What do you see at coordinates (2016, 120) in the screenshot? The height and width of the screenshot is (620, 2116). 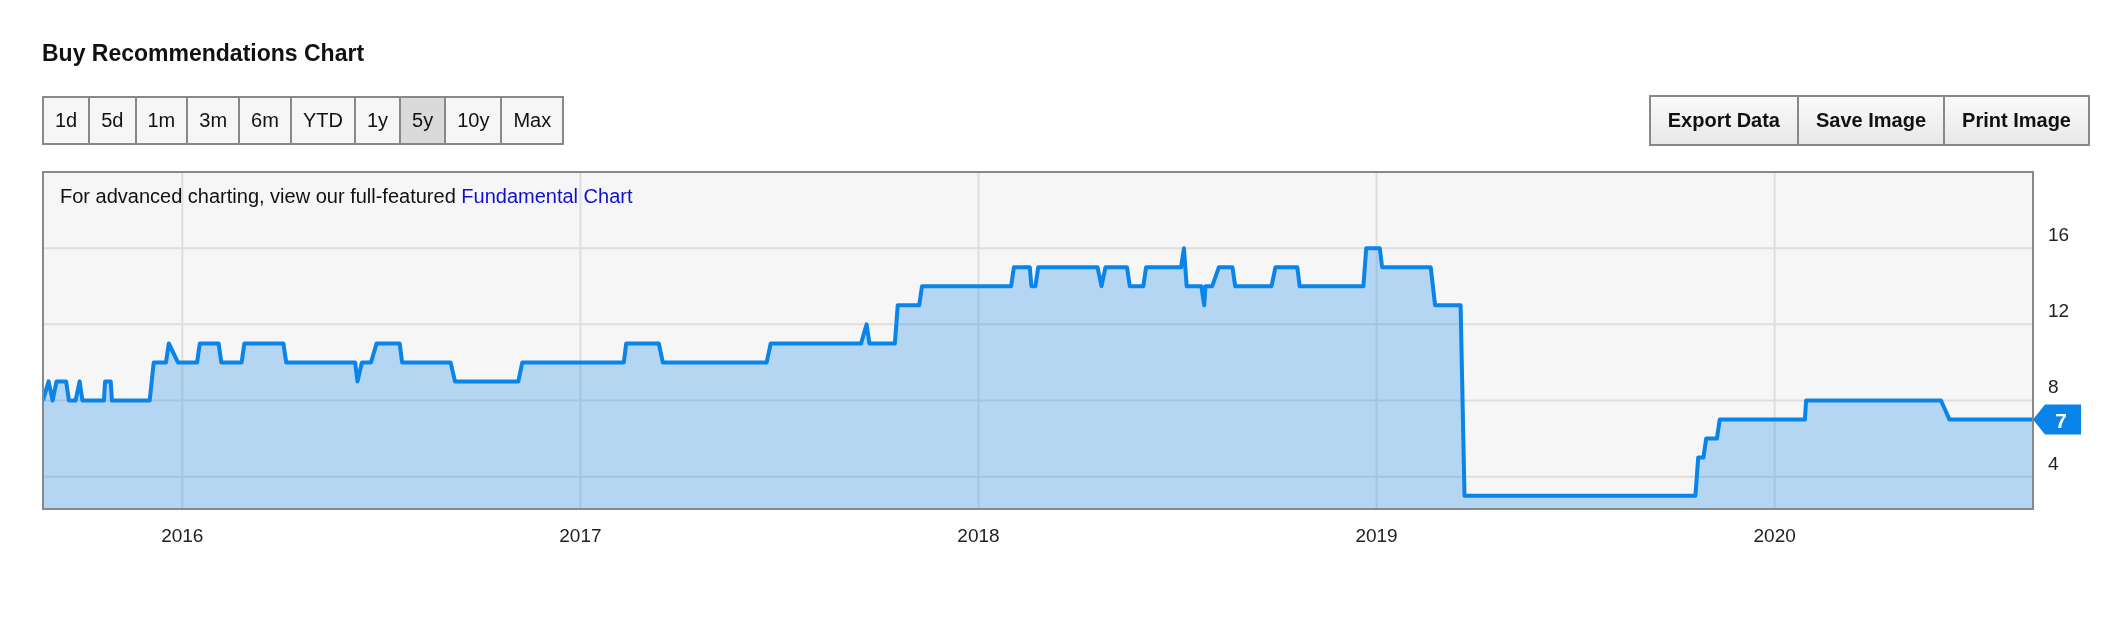 I see `action-button: Print Image` at bounding box center [2016, 120].